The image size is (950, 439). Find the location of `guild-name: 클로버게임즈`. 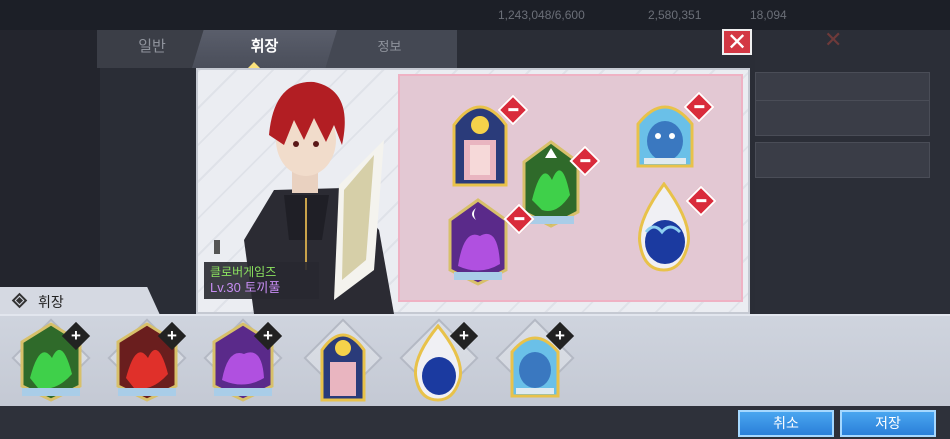

guild-name: 클로버게임즈 is located at coordinates (243, 272).